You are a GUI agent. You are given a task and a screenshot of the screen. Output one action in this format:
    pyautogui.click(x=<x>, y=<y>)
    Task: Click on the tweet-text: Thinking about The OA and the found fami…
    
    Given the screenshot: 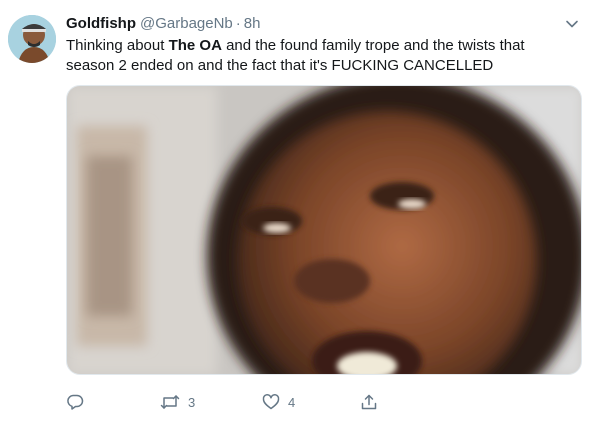 What is the action you would take?
    pyautogui.click(x=321, y=56)
    